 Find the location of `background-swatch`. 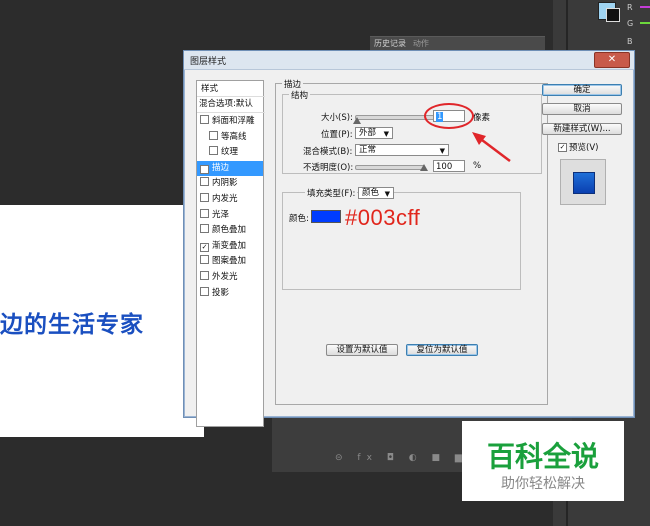

background-swatch is located at coordinates (613, 15).